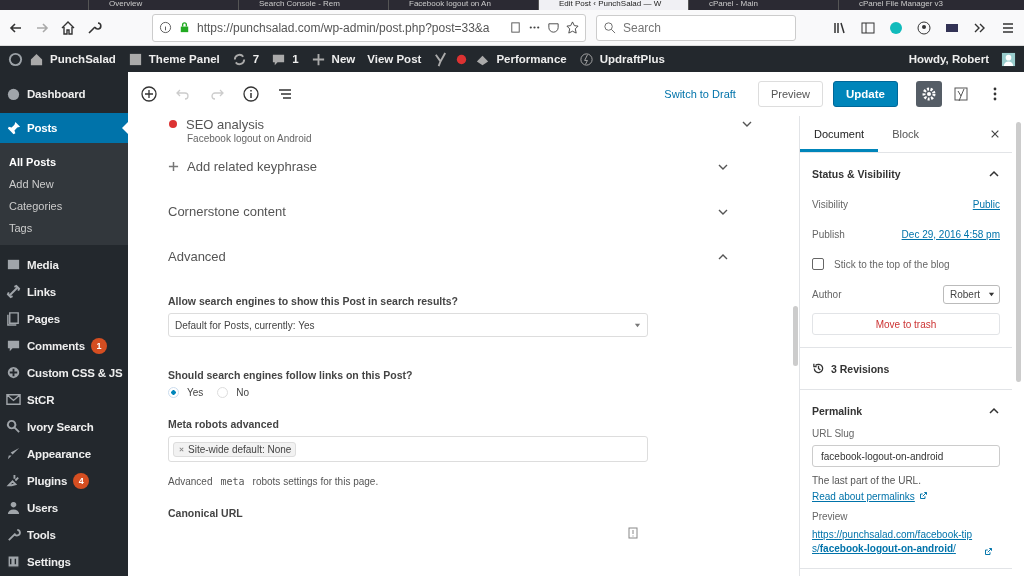  I want to click on comments-count: 1, so click(295, 59).